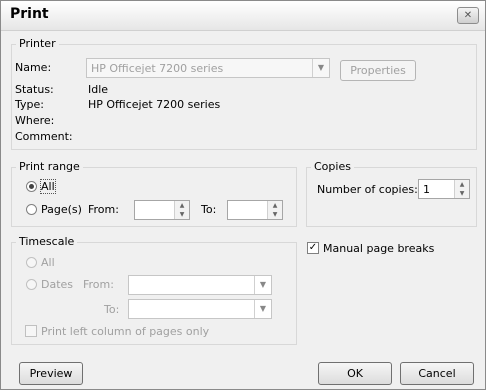  I want to click on timescale-from-label: From:, so click(98, 284).